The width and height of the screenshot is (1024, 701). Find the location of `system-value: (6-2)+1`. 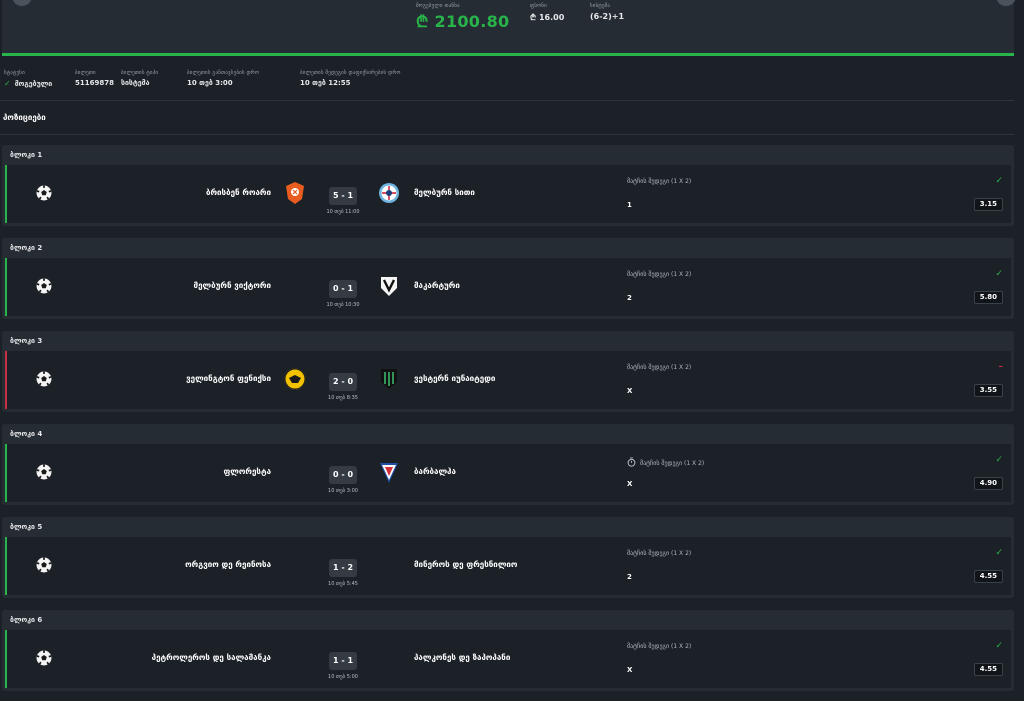

system-value: (6-2)+1 is located at coordinates (607, 16).